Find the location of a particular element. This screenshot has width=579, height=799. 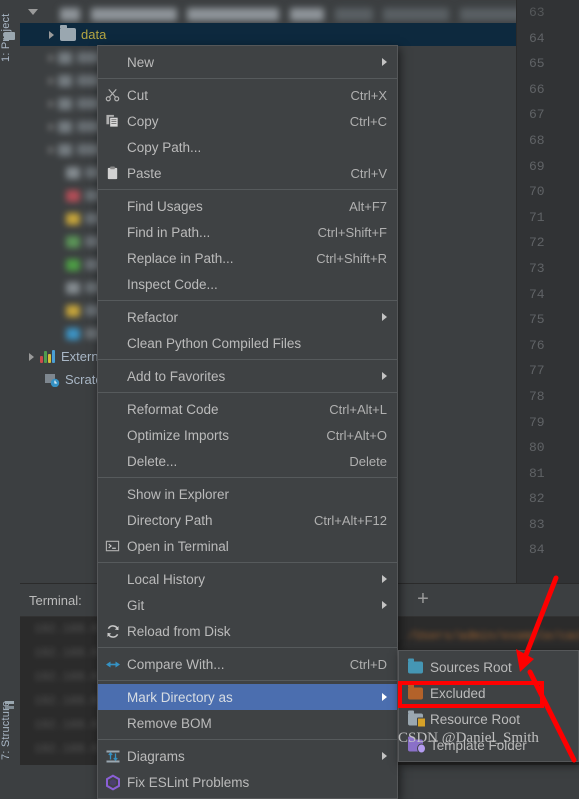

menu-item-cut: Cut Ctrl+X is located at coordinates (247, 95).